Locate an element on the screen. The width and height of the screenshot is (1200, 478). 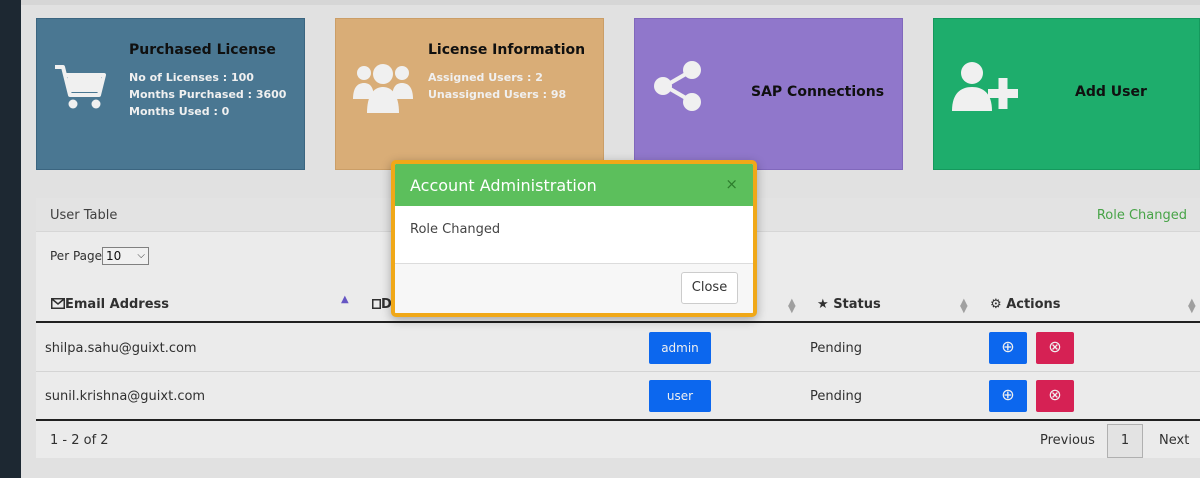
modal-header: Account Administration × is located at coordinates (574, 185).